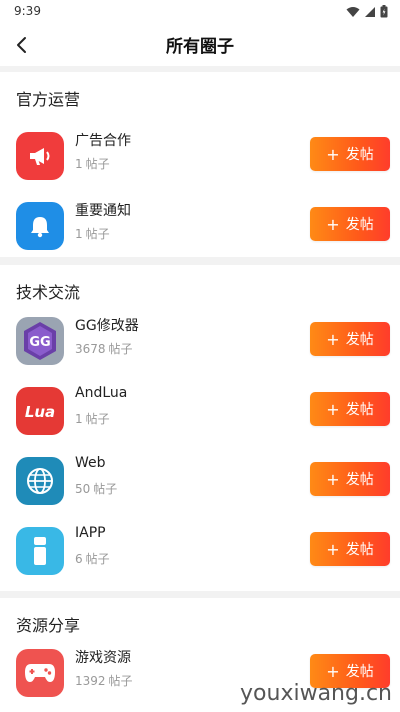 Image resolution: width=400 pixels, height=712 pixels. Describe the element at coordinates (103, 141) in the screenshot. I see `circle-name: 广告合作` at that location.